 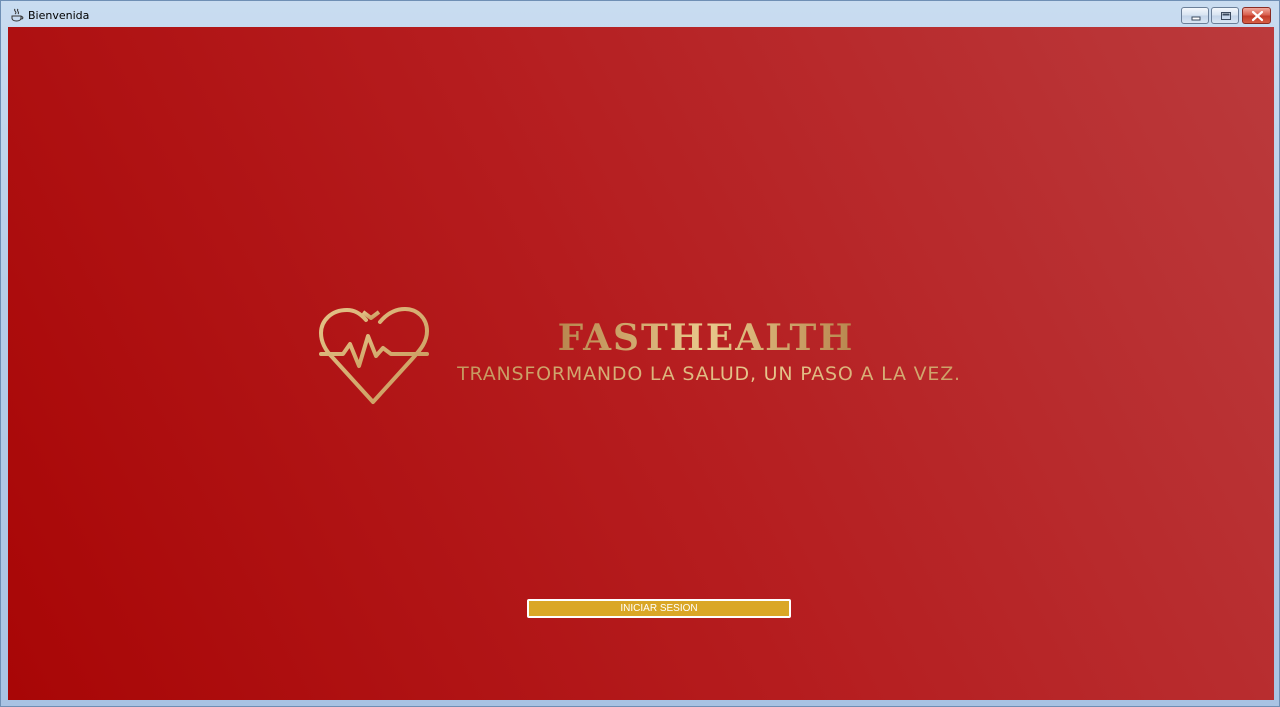 I want to click on brand-name: FASTHEALTH, so click(x=706, y=338).